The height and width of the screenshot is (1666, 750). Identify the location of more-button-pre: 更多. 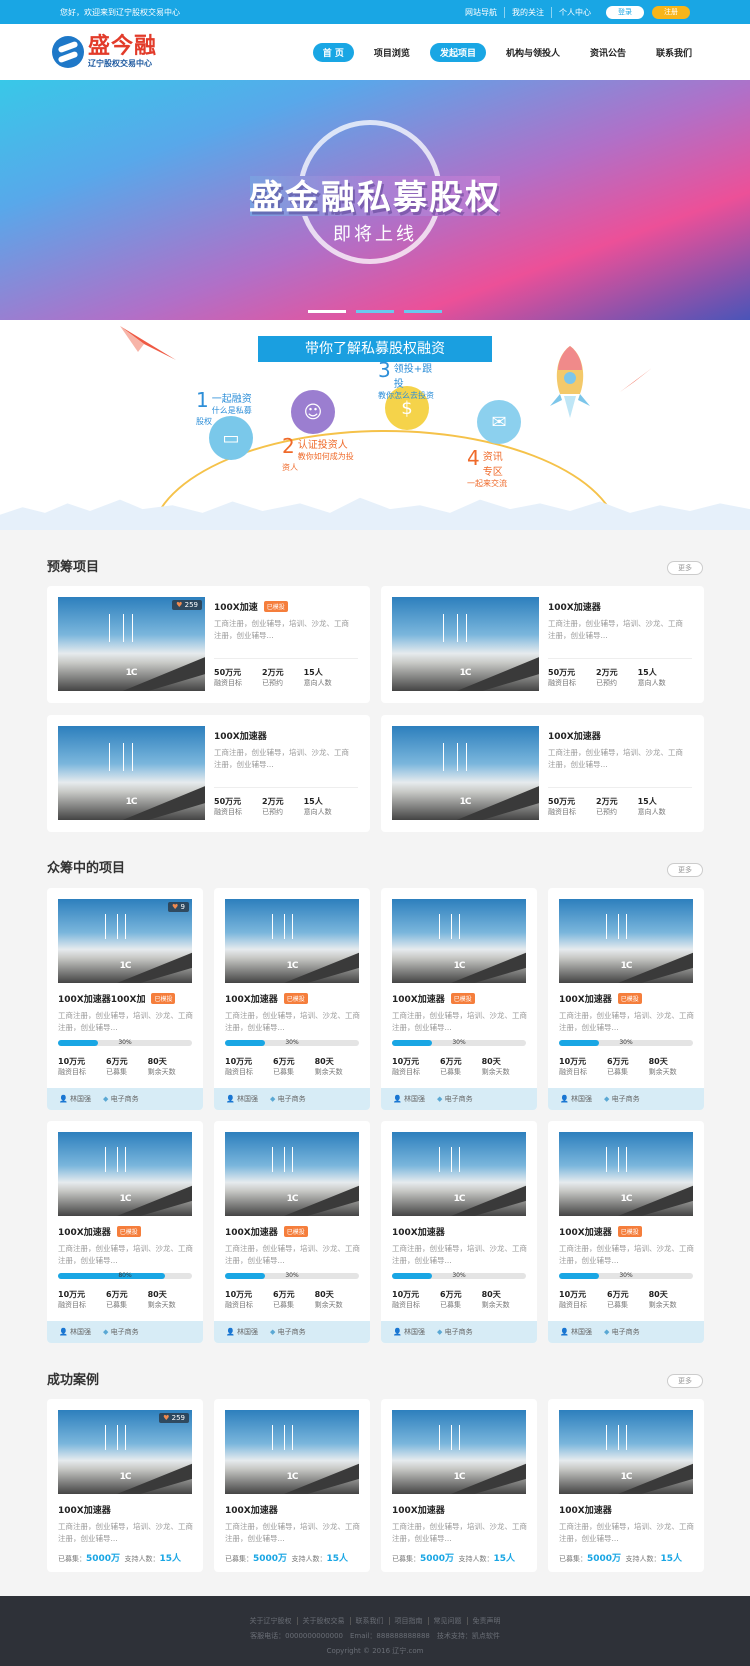
(685, 568).